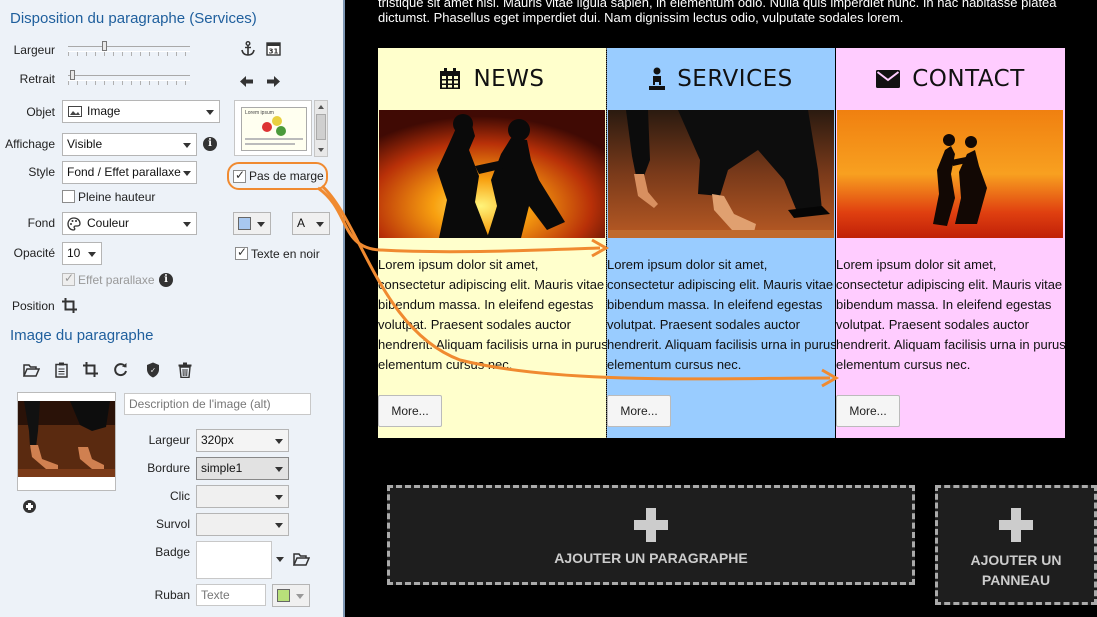 The height and width of the screenshot is (617, 1097). I want to click on annotation-arrow-to-services, so click(459, 220).